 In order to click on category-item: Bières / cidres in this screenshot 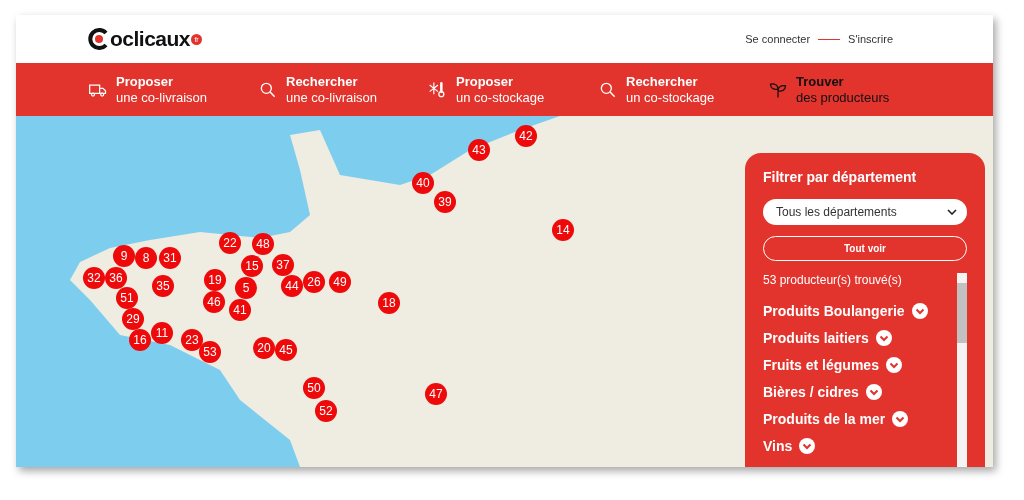, I will do `click(858, 391)`.